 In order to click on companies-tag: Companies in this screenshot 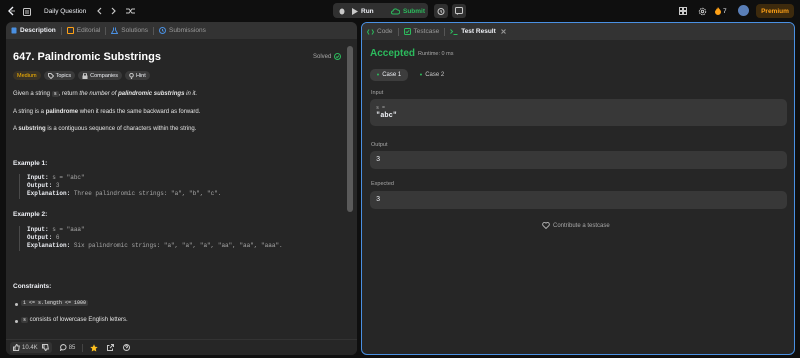, I will do `click(100, 75)`.